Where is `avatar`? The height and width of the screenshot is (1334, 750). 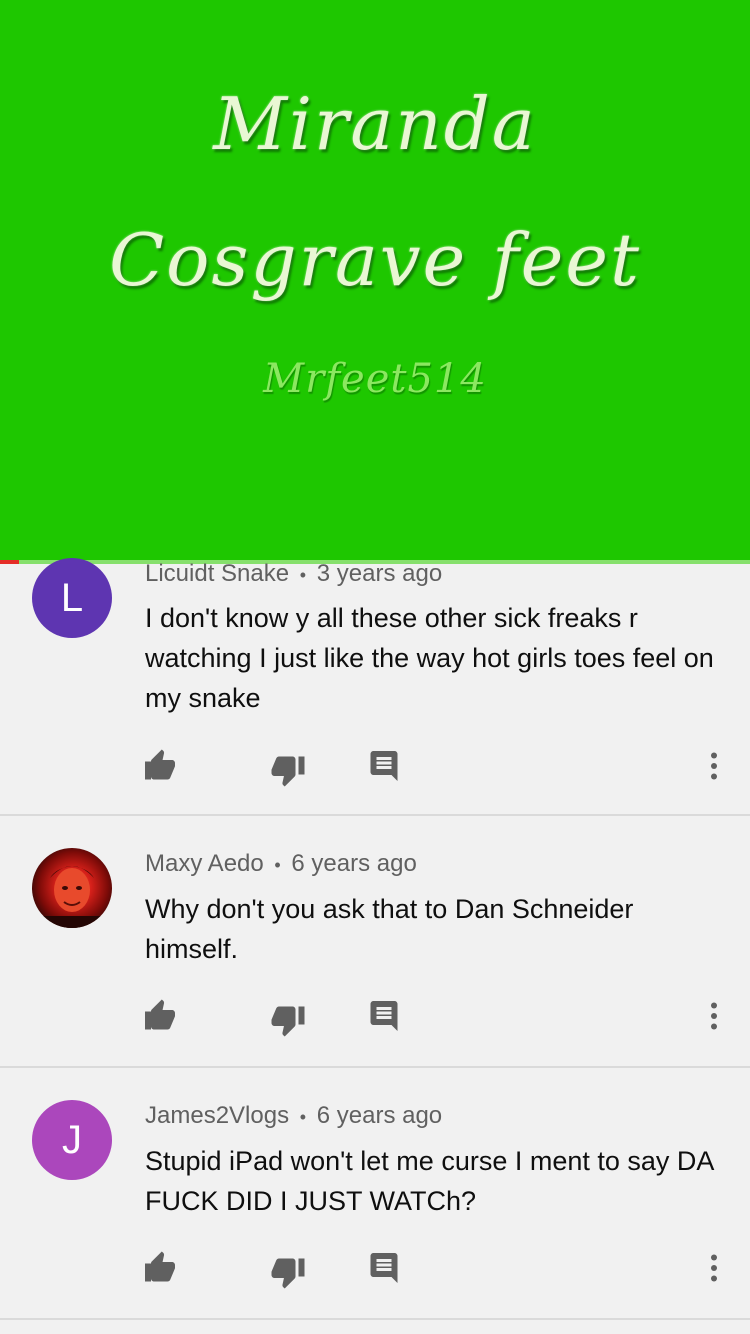 avatar is located at coordinates (72, 888).